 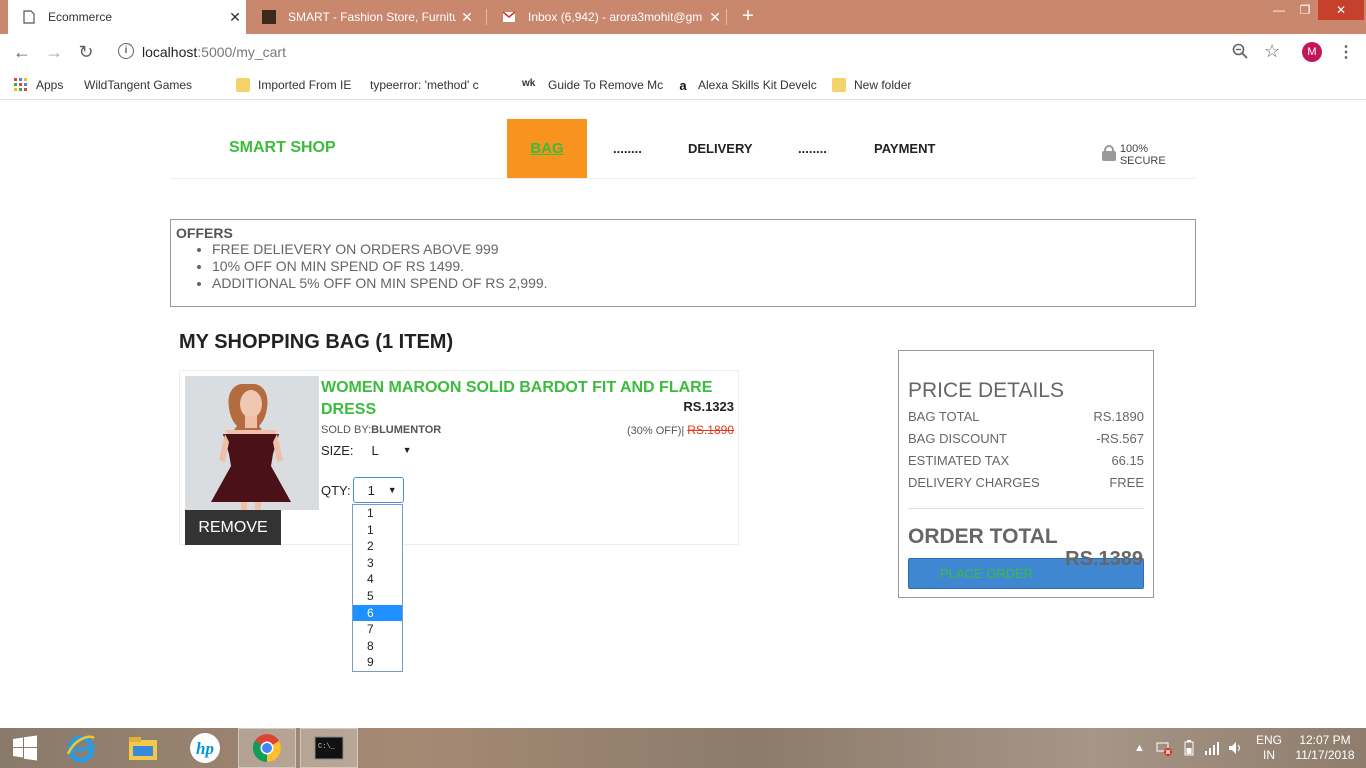 What do you see at coordinates (377, 596) in the screenshot?
I see `qty-option: 5` at bounding box center [377, 596].